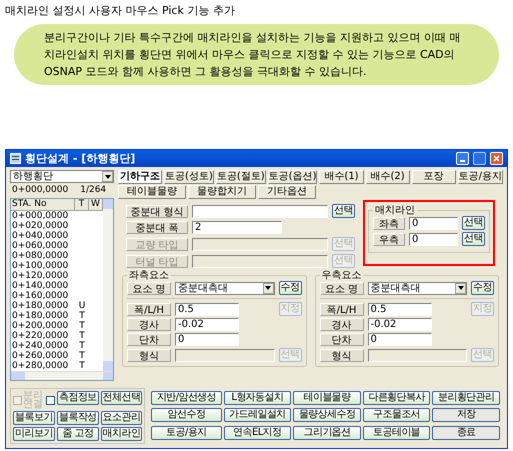 Image resolution: width=513 pixels, height=451 pixels. What do you see at coordinates (157, 211) in the screenshot?
I see `field-label: 중분대 형식` at bounding box center [157, 211].